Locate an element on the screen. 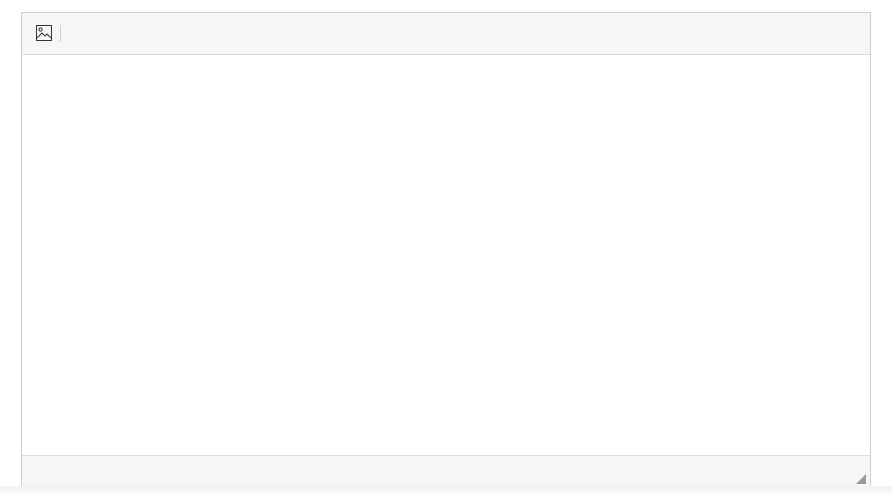  editor-statusbar is located at coordinates (446, 470).